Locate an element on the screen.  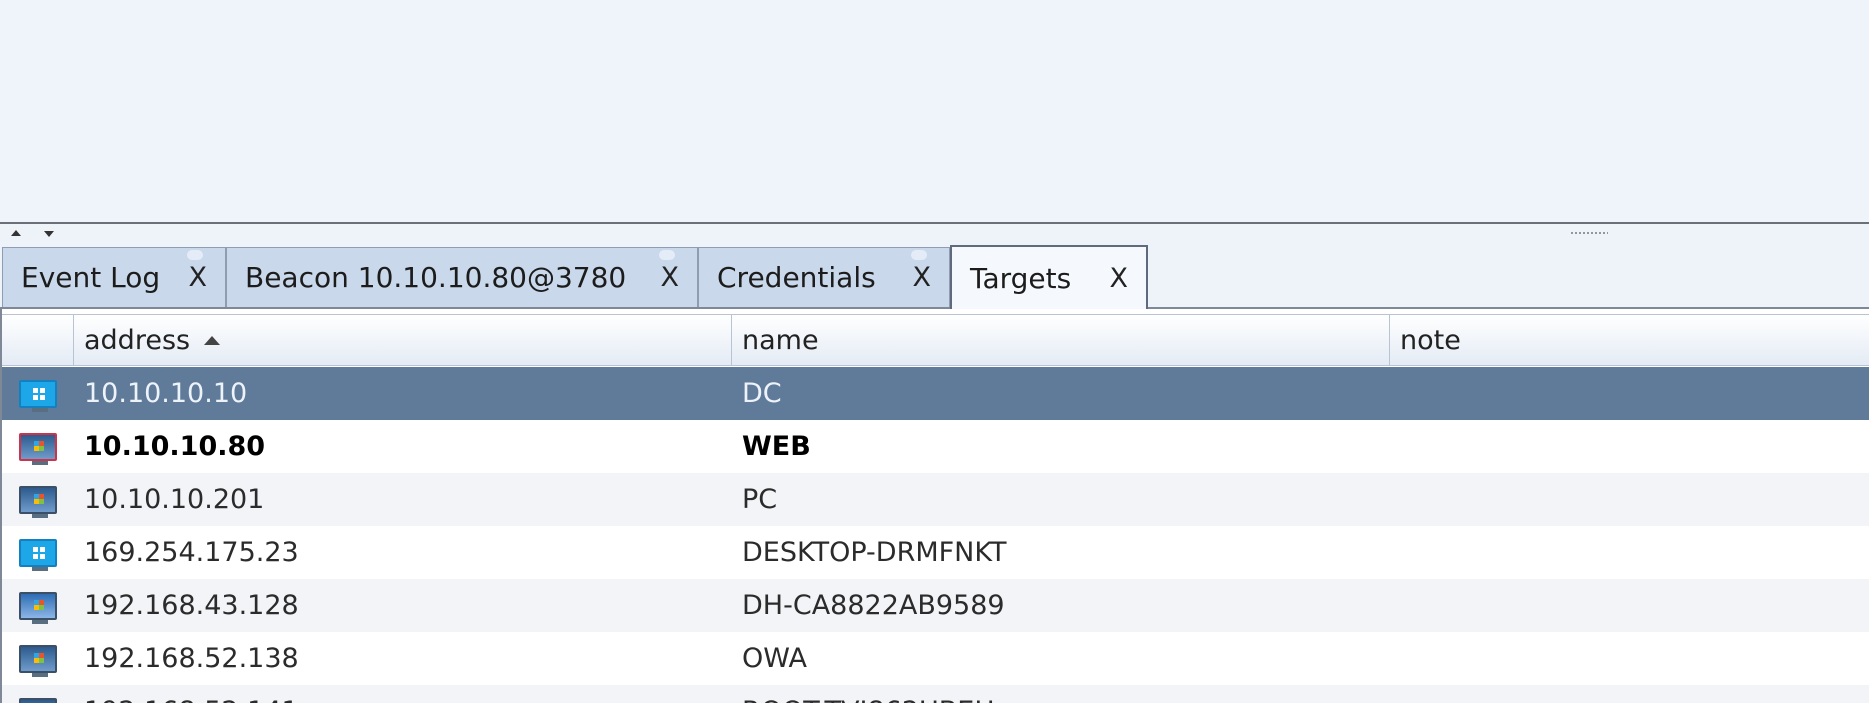
column-header-label: note is located at coordinates (1430, 340).